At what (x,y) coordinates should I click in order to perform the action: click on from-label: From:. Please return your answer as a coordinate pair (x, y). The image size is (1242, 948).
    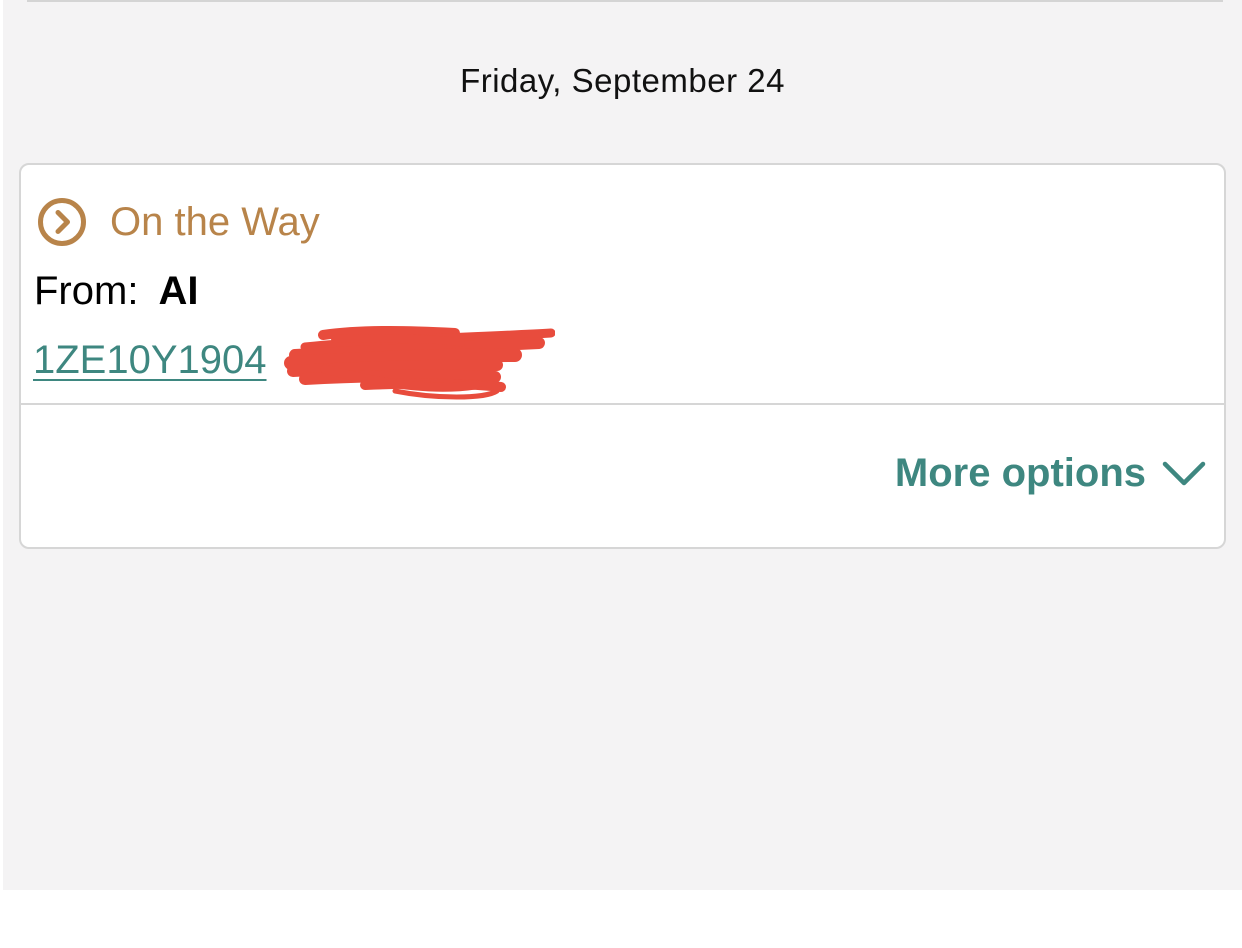
    Looking at the image, I should click on (86, 291).